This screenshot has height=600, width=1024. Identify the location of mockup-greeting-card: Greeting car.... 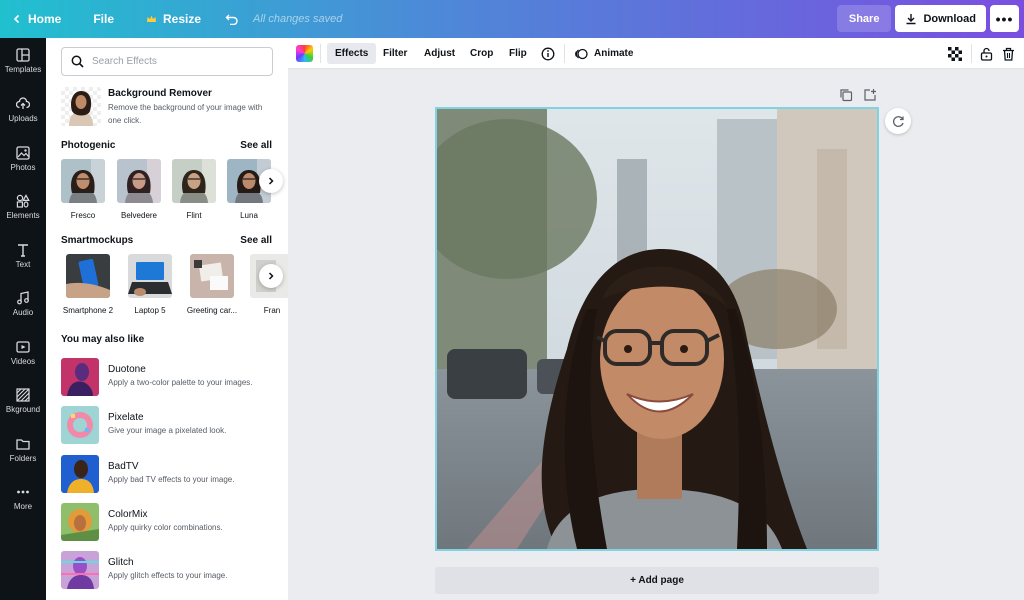
(212, 284).